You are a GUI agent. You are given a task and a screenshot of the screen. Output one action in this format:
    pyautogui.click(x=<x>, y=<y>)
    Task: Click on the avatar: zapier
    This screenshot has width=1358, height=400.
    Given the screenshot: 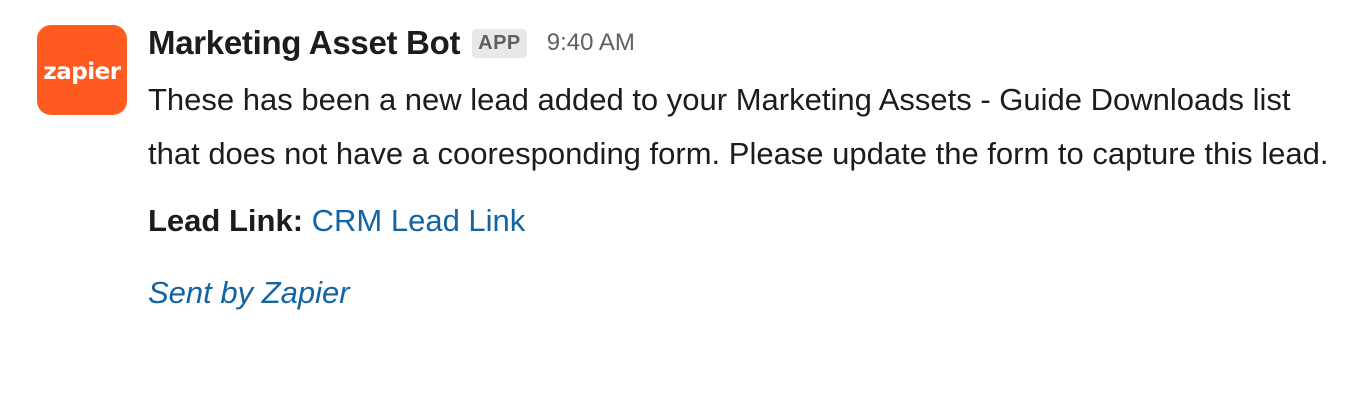 What is the action you would take?
    pyautogui.click(x=82, y=70)
    